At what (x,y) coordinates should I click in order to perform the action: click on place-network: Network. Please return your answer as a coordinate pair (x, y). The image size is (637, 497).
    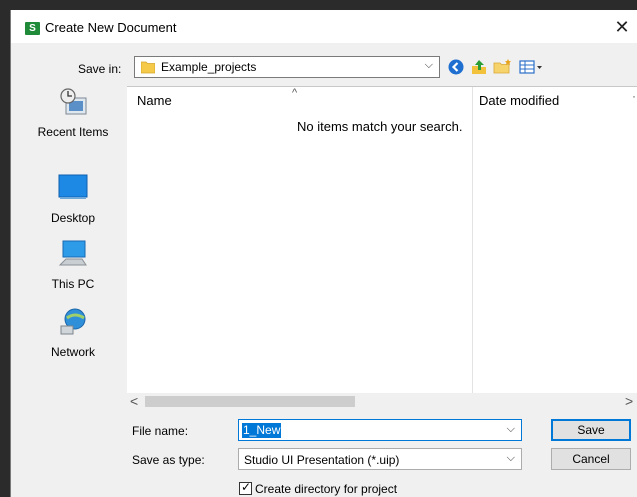
    Looking at the image, I should click on (73, 332).